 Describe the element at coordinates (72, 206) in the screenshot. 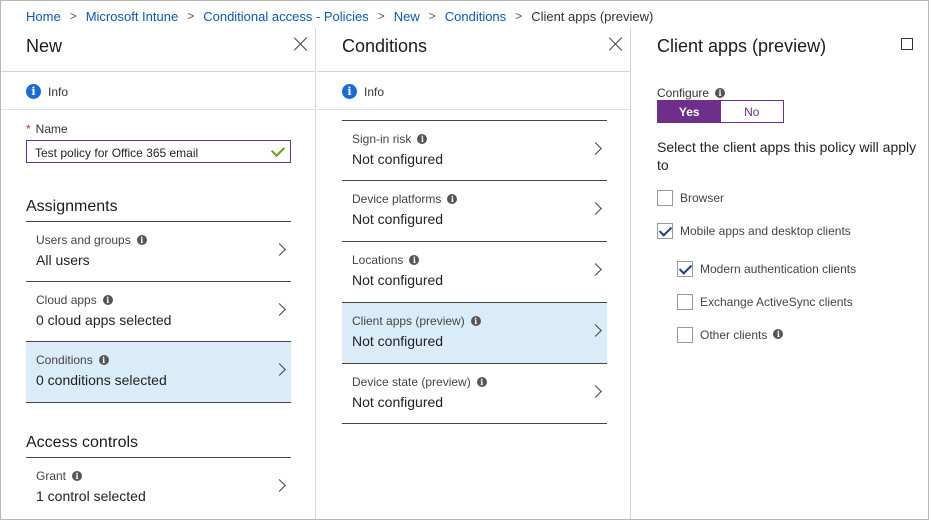

I see `assignments-heading: Assignments` at that location.